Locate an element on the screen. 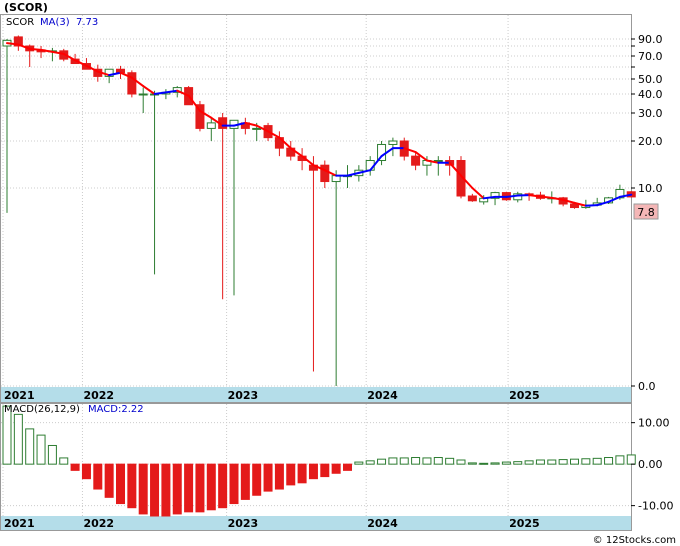 This screenshot has height=546, width=680. macd-year-label: 2025 is located at coordinates (524, 523).